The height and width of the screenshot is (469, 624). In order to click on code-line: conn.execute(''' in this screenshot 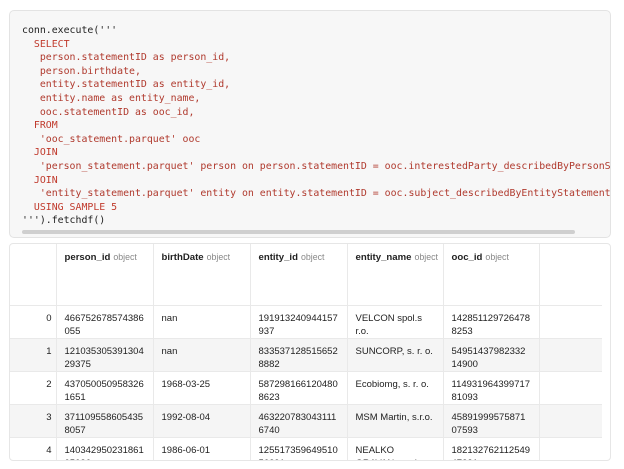, I will do `click(70, 30)`.